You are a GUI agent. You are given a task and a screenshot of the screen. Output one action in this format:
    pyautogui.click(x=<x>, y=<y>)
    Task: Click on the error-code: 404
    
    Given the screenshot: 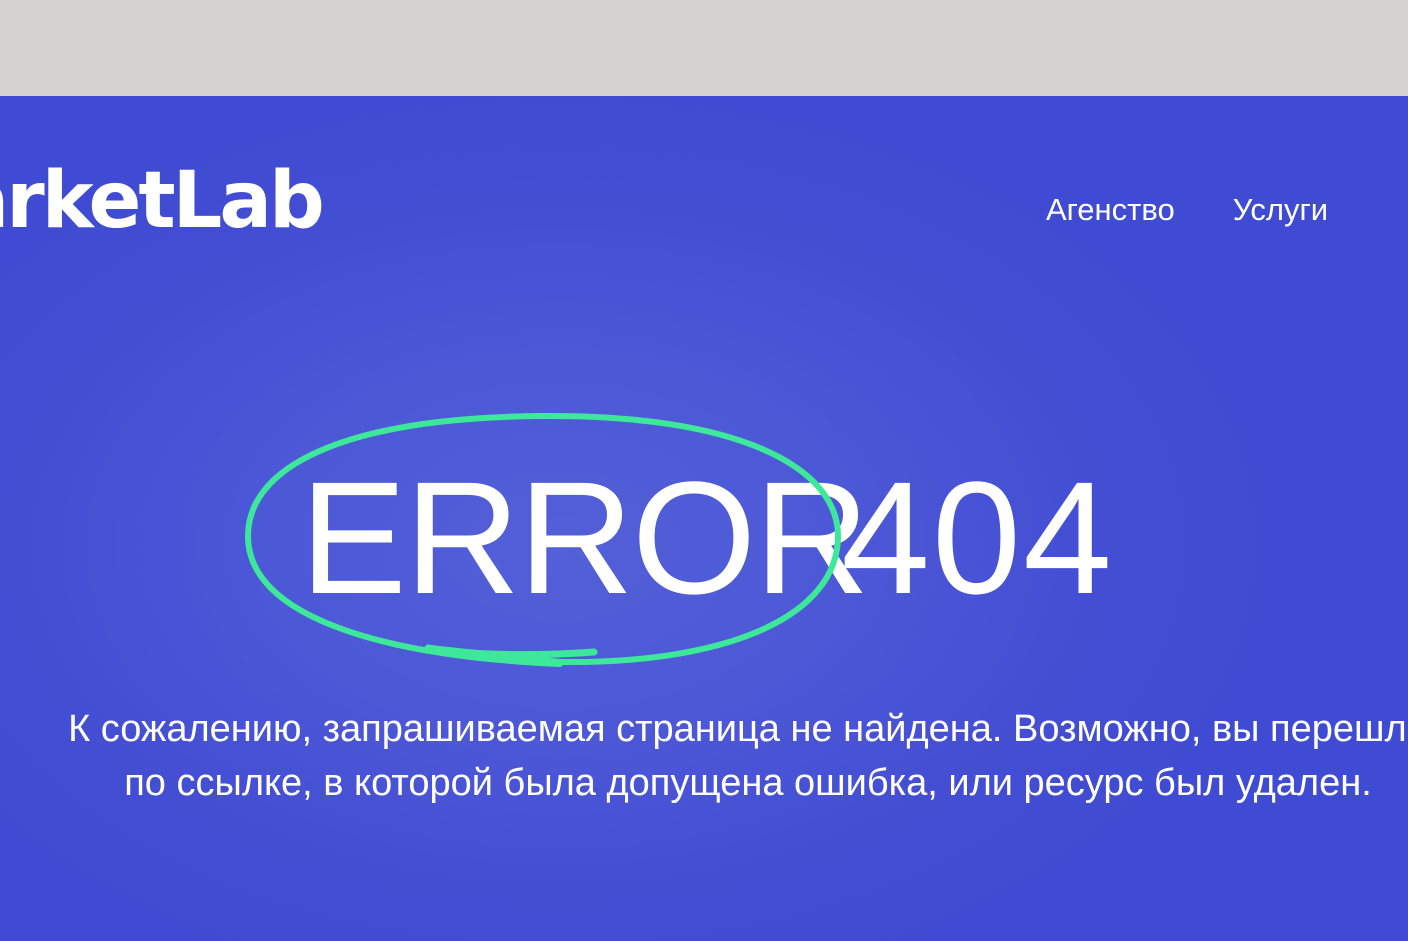 What is the action you would take?
    pyautogui.click(x=977, y=537)
    